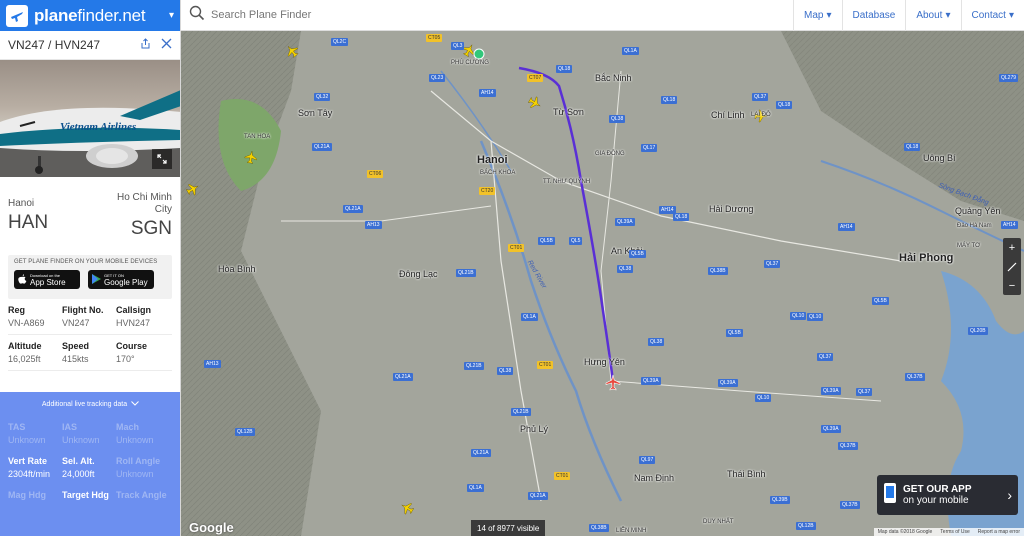  I want to click on tracking-label: Track Angle, so click(141, 495).